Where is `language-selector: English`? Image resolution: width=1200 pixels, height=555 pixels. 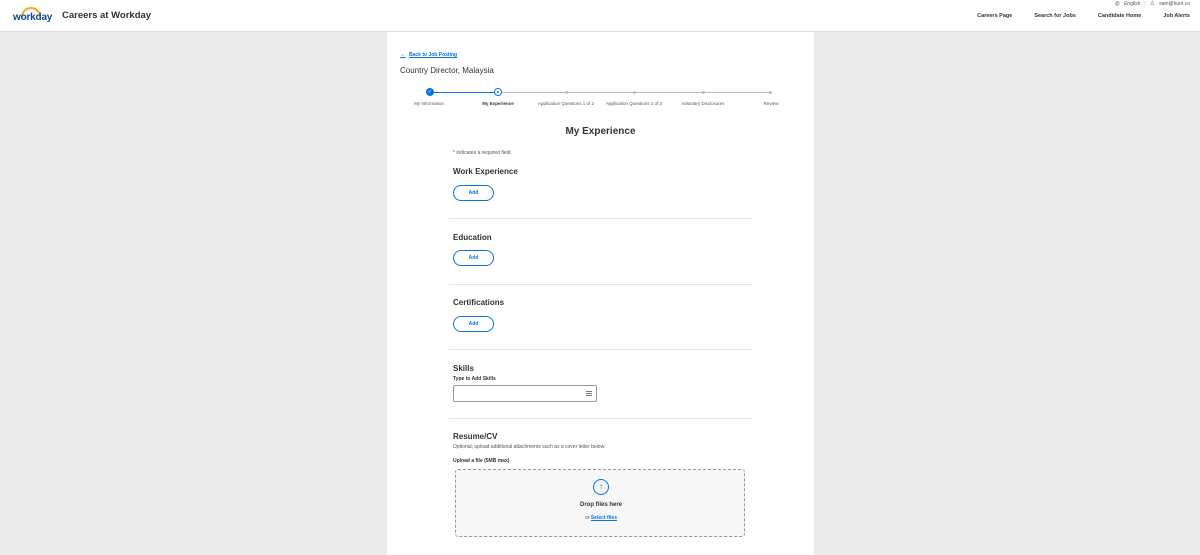
language-selector: English is located at coordinates (1132, 4).